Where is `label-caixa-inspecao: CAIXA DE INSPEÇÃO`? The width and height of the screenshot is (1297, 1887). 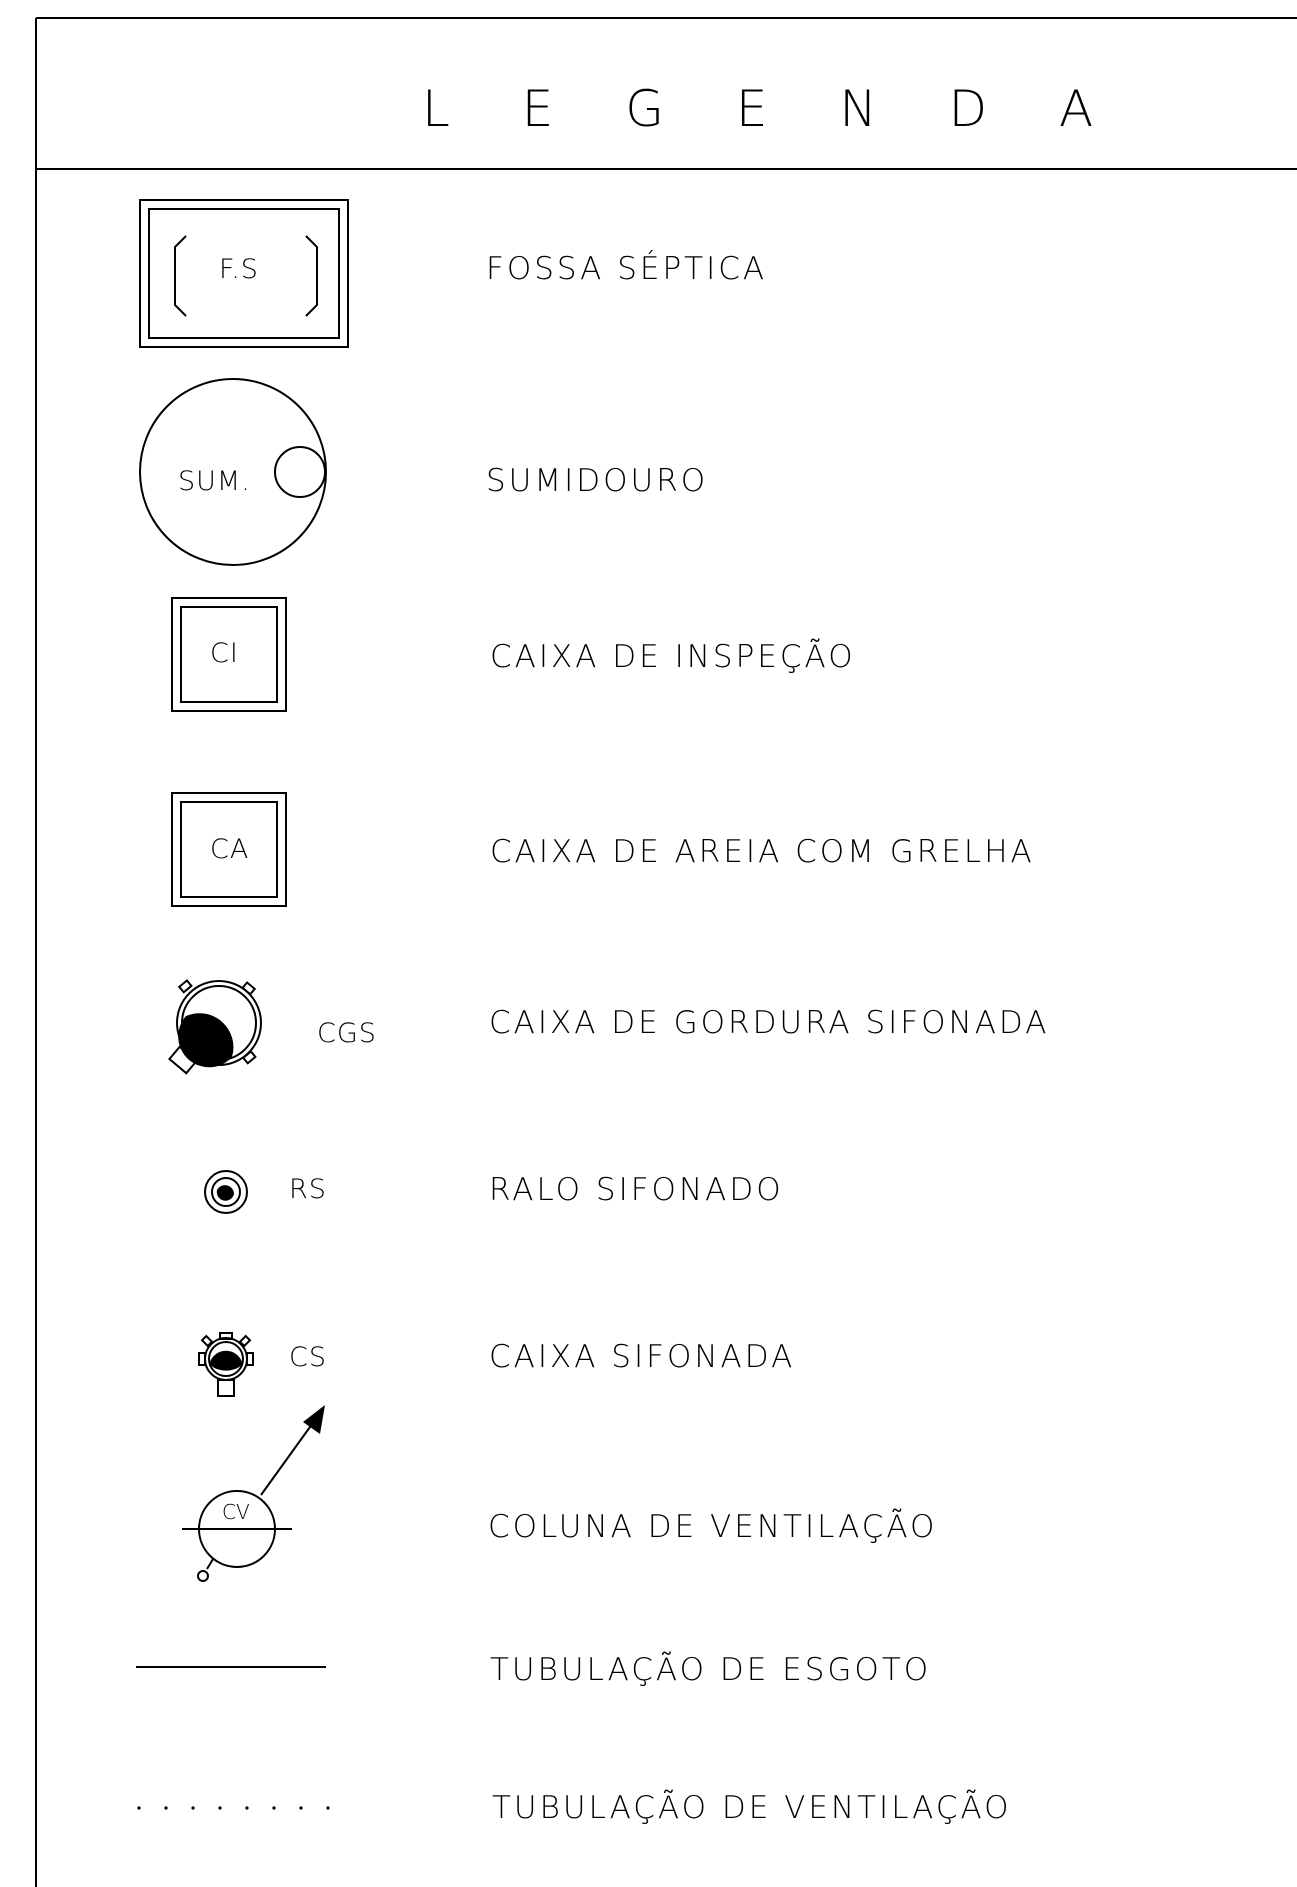 label-caixa-inspecao: CAIXA DE INSPEÇÃO is located at coordinates (673, 656).